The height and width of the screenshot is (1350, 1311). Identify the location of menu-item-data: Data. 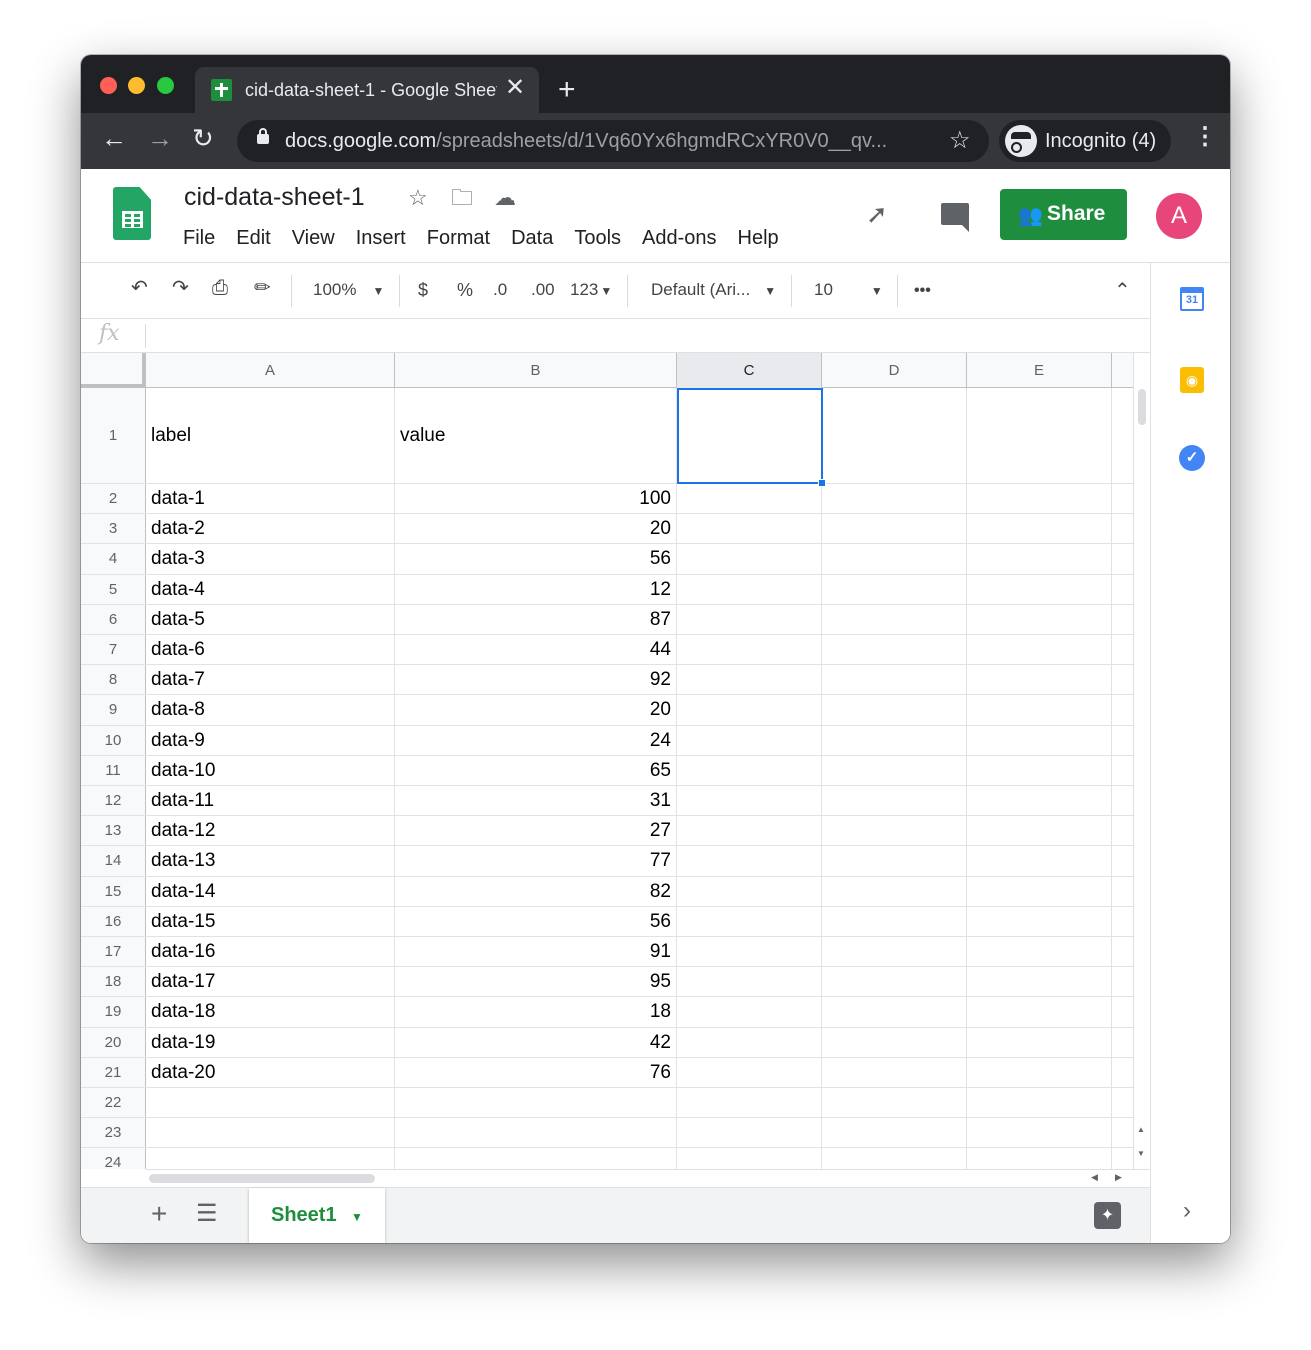
(532, 238).